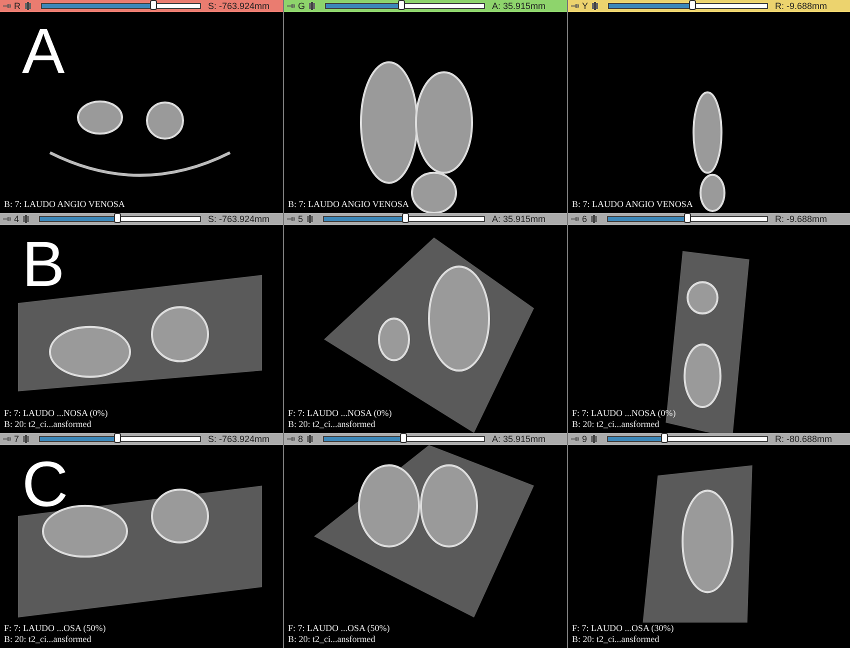 This screenshot has width=850, height=648. Describe the element at coordinates (585, 219) in the screenshot. I see `view-label: 6` at that location.